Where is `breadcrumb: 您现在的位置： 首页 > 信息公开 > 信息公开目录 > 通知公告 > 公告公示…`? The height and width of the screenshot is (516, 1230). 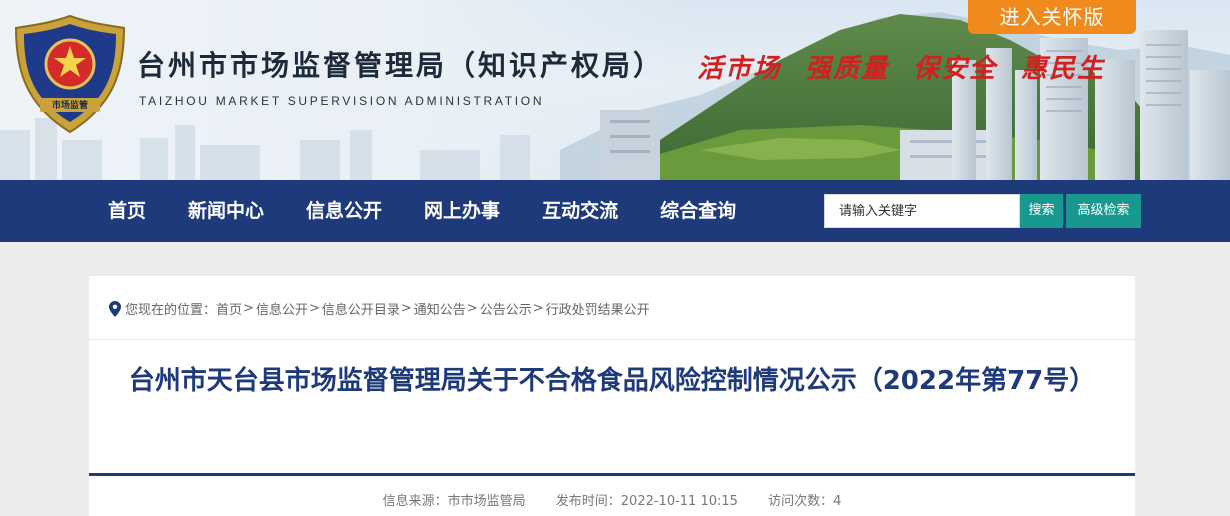 breadcrumb: 您现在的位置： 首页 > 信息公开 > 信息公开目录 > 通知公告 > 公告公示… is located at coordinates (379, 308).